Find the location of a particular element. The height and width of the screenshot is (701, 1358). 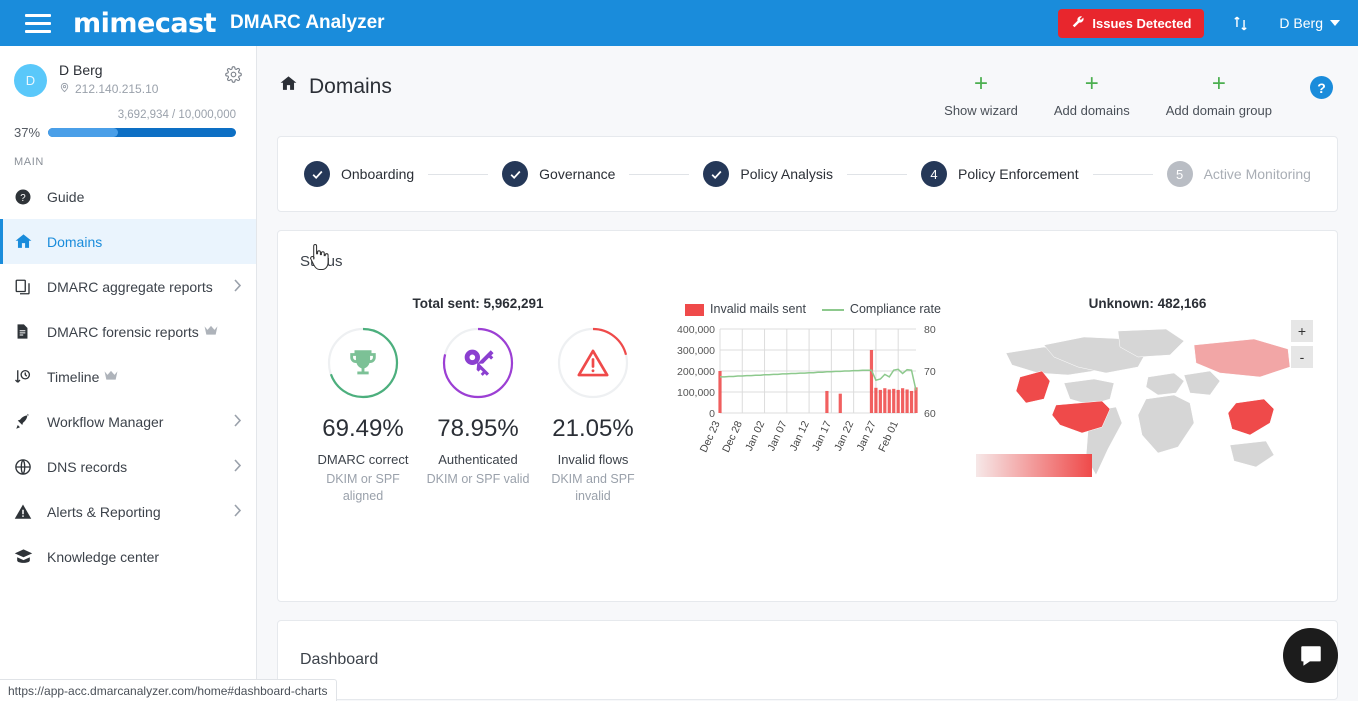

sidebar-item-knowledge-center: Knowledge center is located at coordinates (128, 556).